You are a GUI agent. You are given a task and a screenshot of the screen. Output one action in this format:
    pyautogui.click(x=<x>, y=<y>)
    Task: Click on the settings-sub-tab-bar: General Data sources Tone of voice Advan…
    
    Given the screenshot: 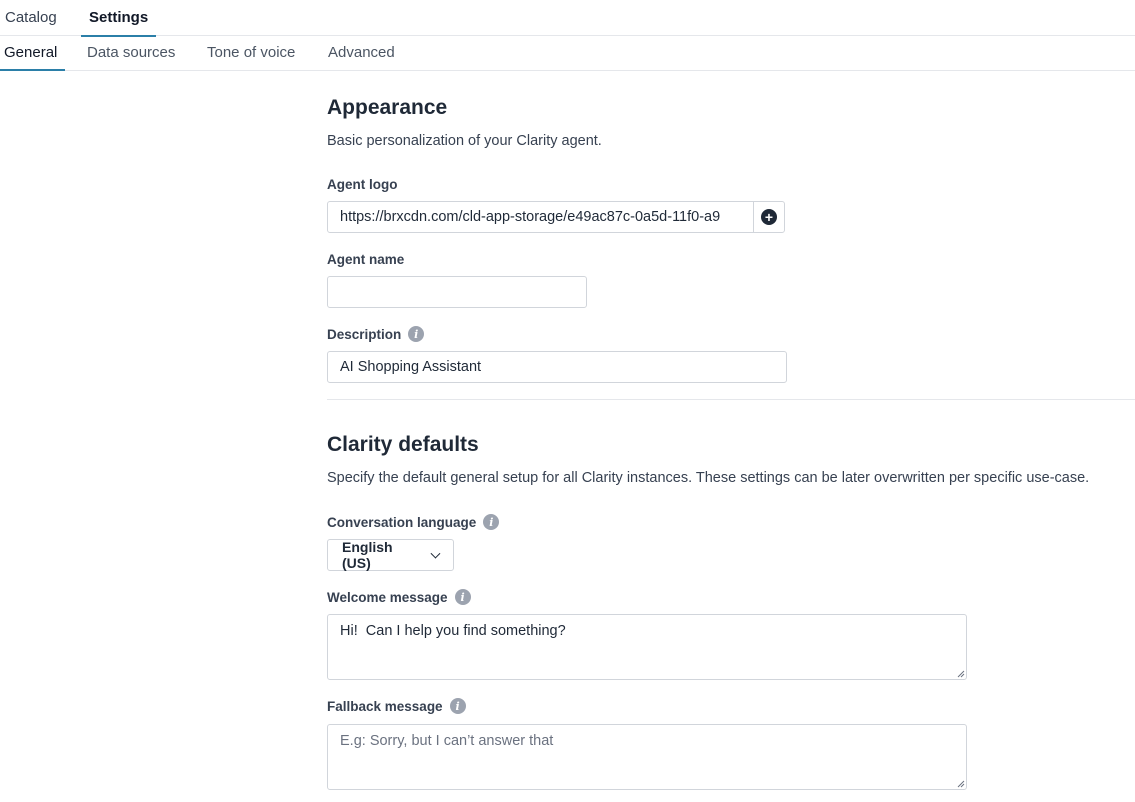 What is the action you would take?
    pyautogui.click(x=567, y=53)
    